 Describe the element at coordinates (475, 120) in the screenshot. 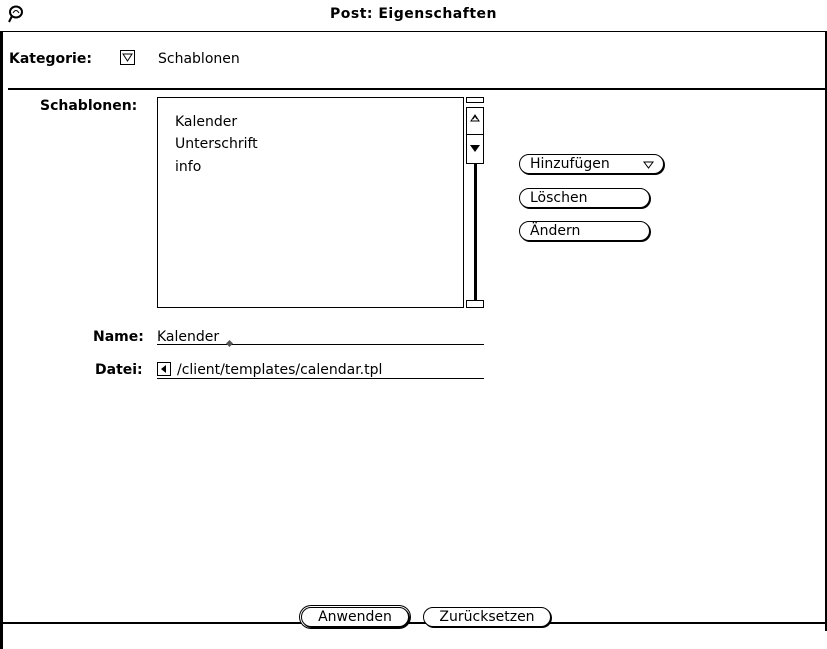

I see `scroll-up-icon` at that location.